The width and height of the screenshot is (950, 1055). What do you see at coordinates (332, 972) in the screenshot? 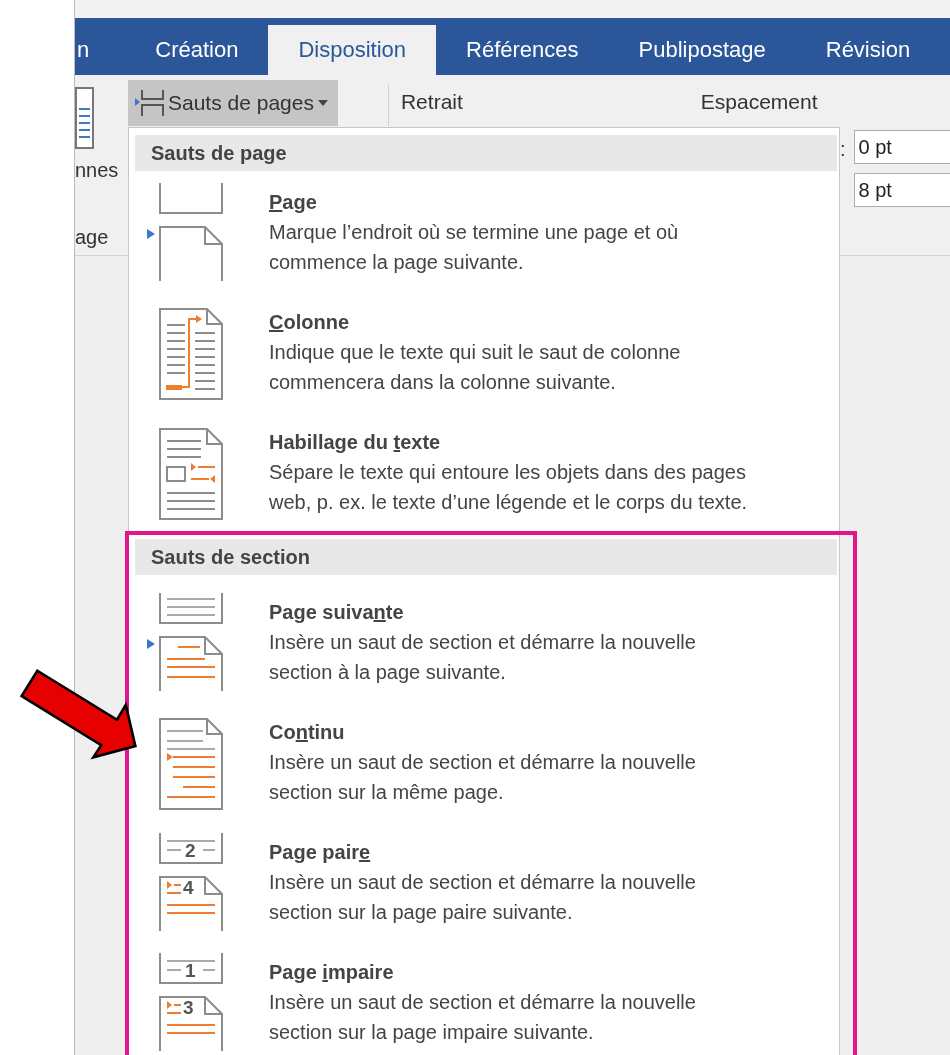
I see `item-title: Page impaire` at bounding box center [332, 972].